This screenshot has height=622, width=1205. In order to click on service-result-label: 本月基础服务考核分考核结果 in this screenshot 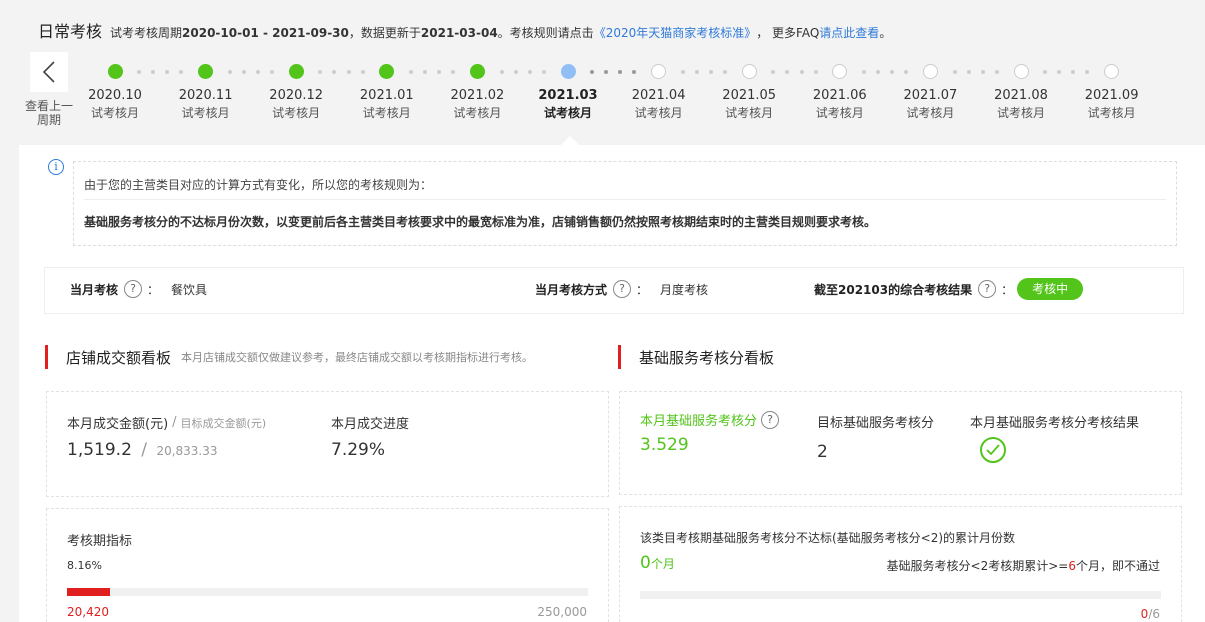, I will do `click(1055, 423)`.